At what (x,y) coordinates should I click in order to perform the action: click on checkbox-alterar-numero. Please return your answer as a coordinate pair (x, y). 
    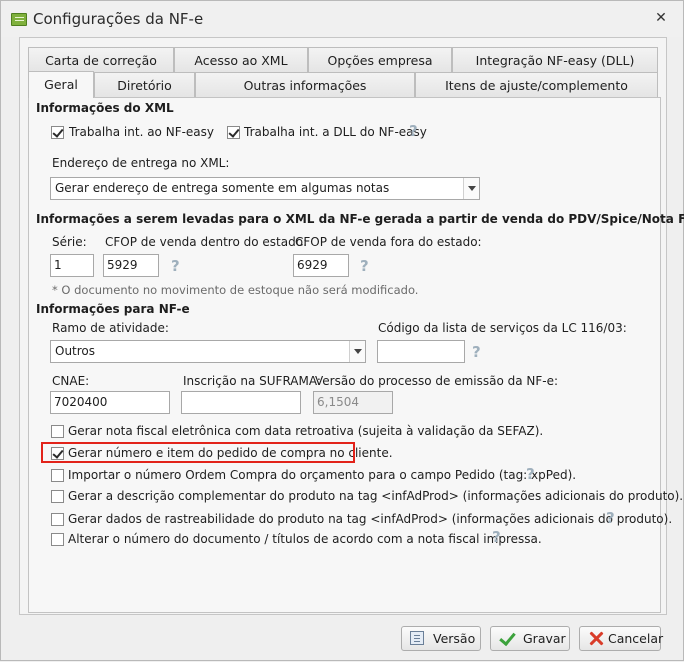
    Looking at the image, I should click on (57, 539).